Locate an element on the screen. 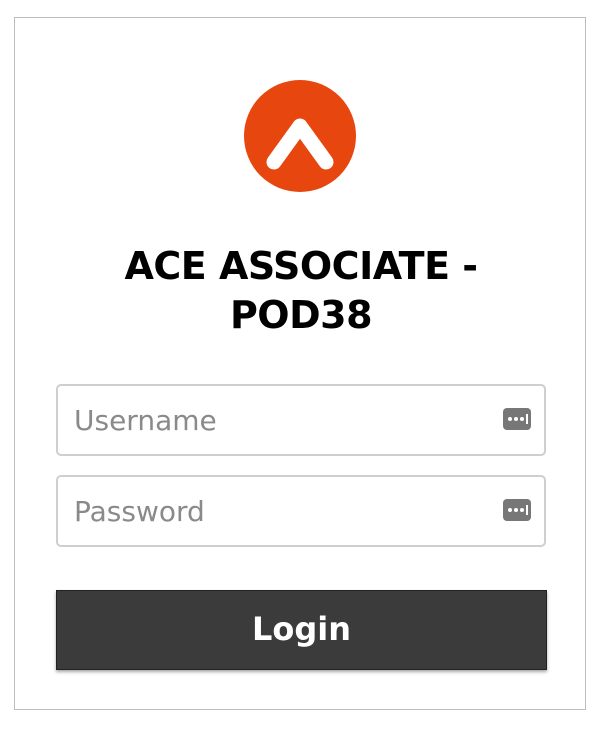  logo-icon is located at coordinates (300, 136).